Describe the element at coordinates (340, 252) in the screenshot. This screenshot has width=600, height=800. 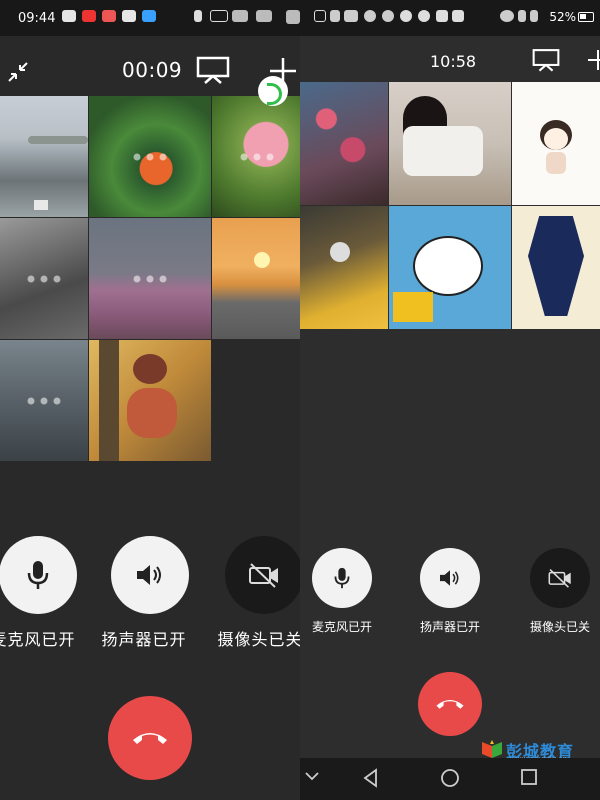
I see `ball` at that location.